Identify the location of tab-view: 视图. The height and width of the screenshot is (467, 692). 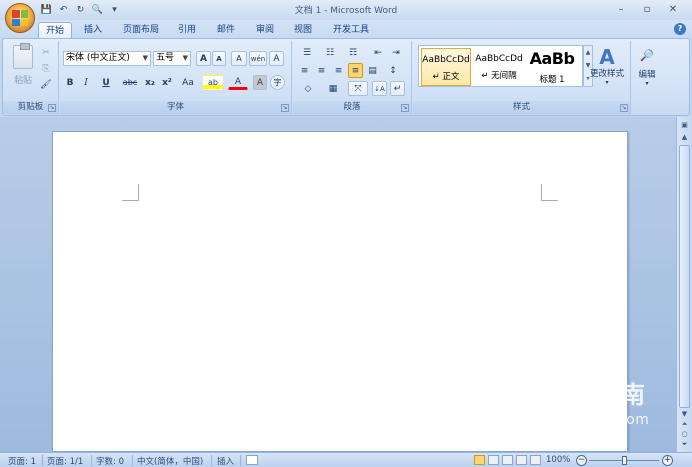
(303, 30).